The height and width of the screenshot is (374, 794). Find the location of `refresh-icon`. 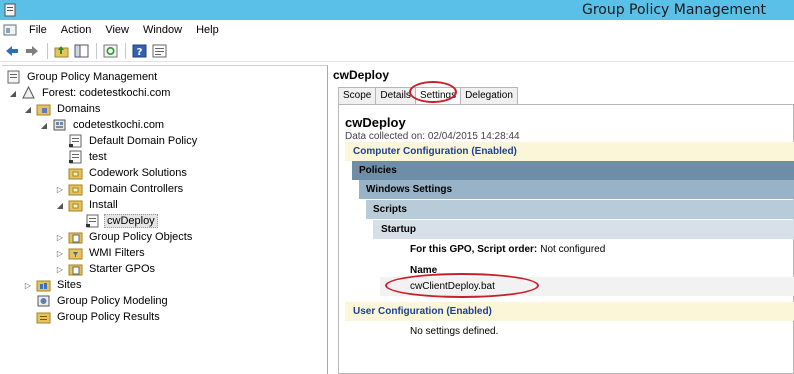

refresh-icon is located at coordinates (110, 50).